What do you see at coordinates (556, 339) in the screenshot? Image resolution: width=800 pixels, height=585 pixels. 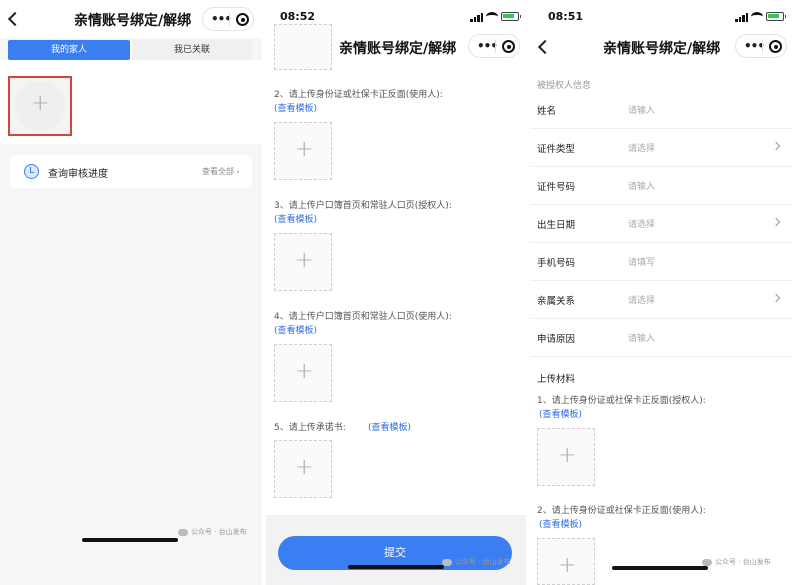 I see `field-label: 申请原因` at bounding box center [556, 339].